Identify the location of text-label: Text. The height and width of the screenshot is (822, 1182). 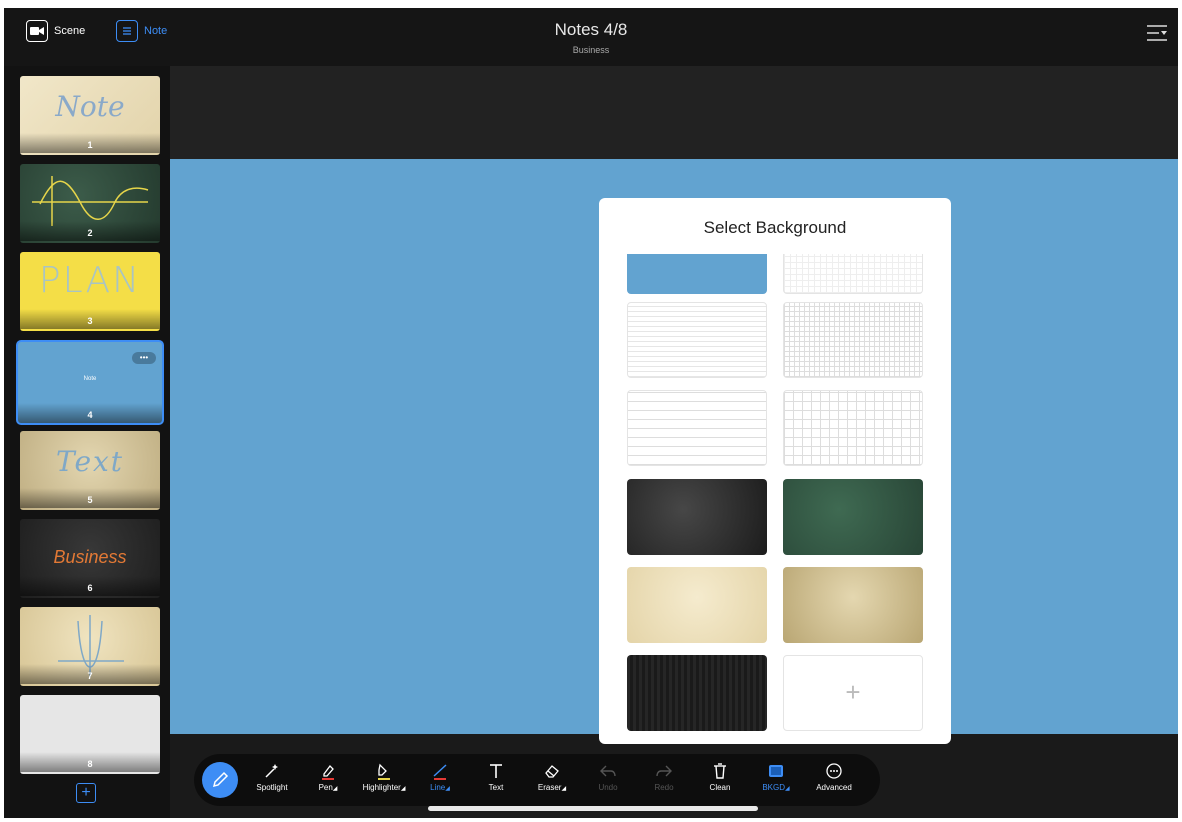
(496, 787).